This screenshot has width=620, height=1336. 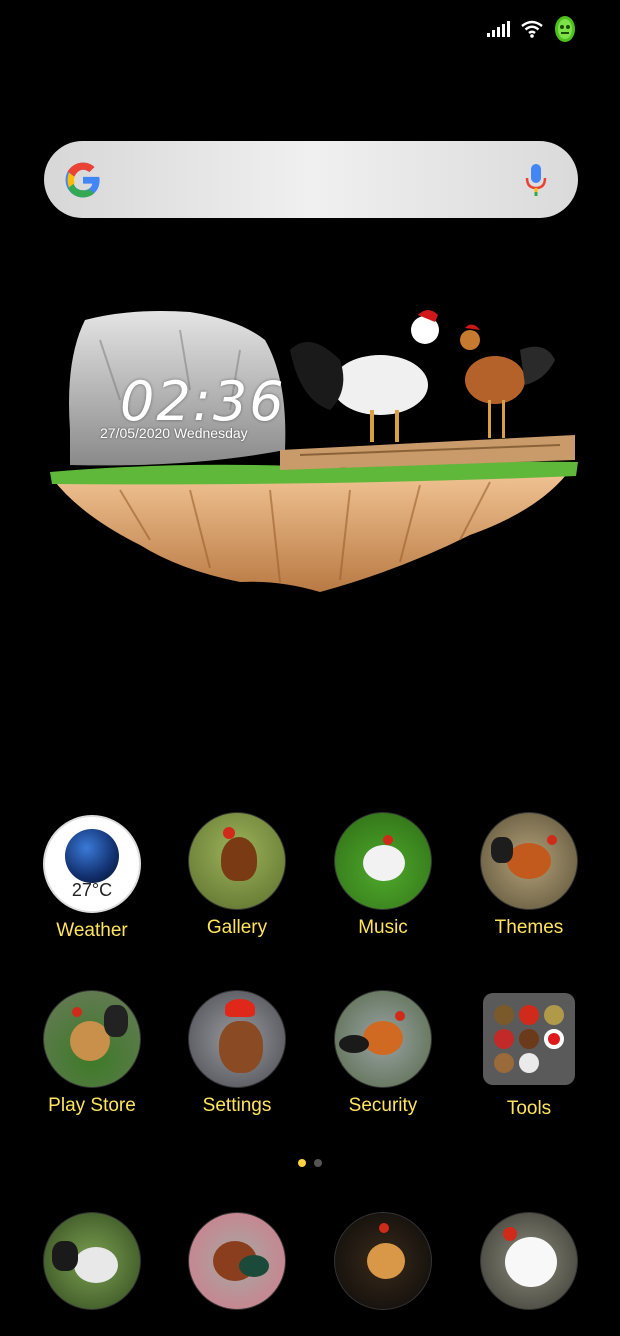 I want to click on themes-icon, so click(x=529, y=861).